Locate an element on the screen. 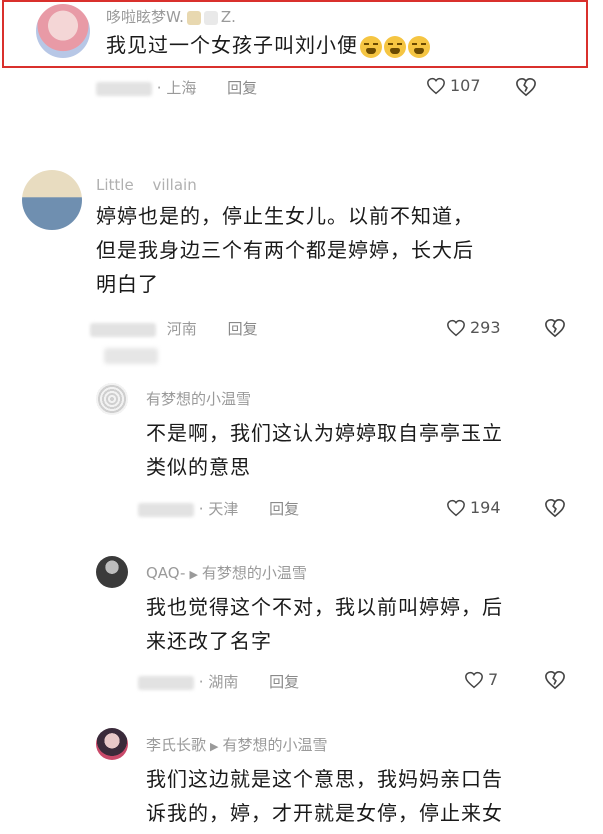 This screenshot has height=834, width=603. comment-meta: 河南 回复 is located at coordinates (174, 328).